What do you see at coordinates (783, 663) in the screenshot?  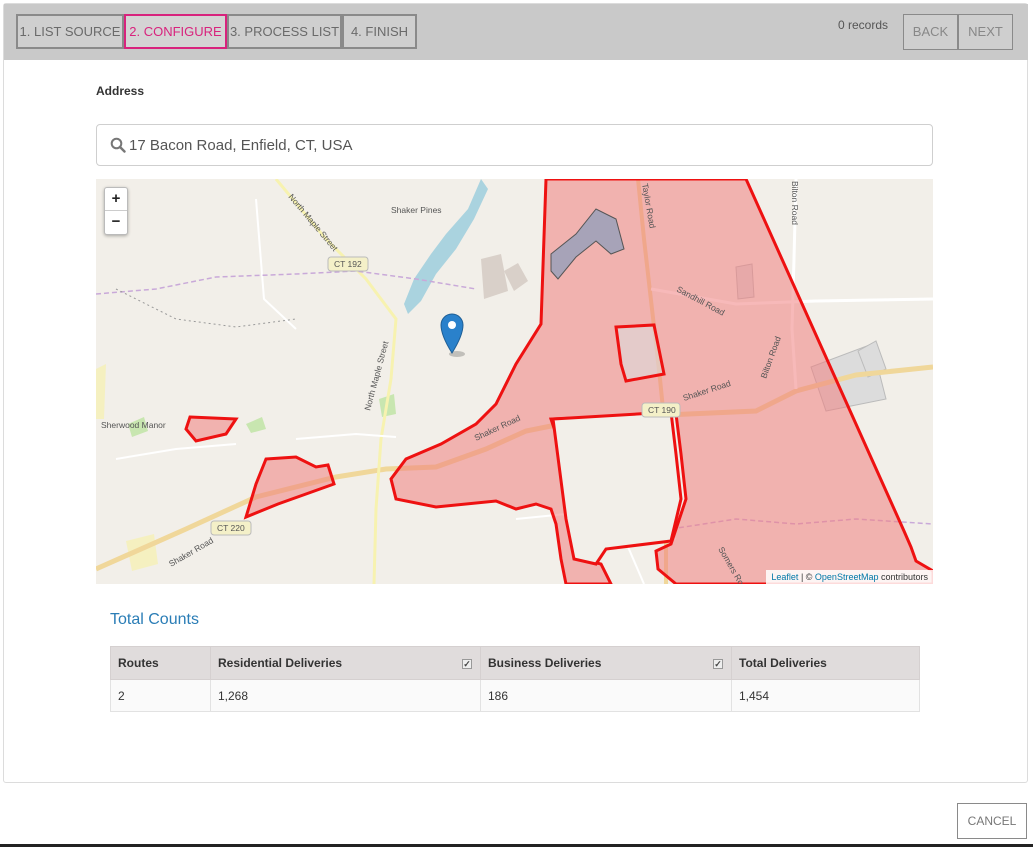 I see `header-total-label: Total Deliveries` at bounding box center [783, 663].